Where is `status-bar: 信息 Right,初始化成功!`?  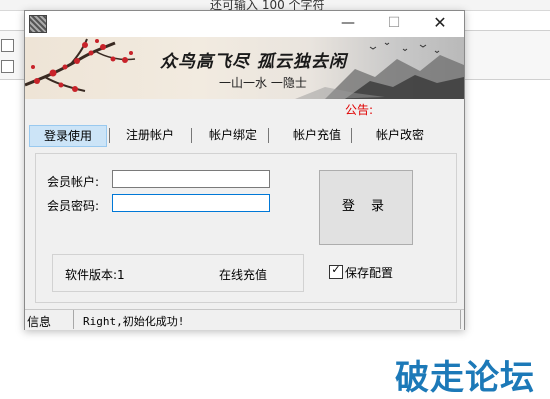 status-bar: 信息 Right,初始化成功! is located at coordinates (244, 319).